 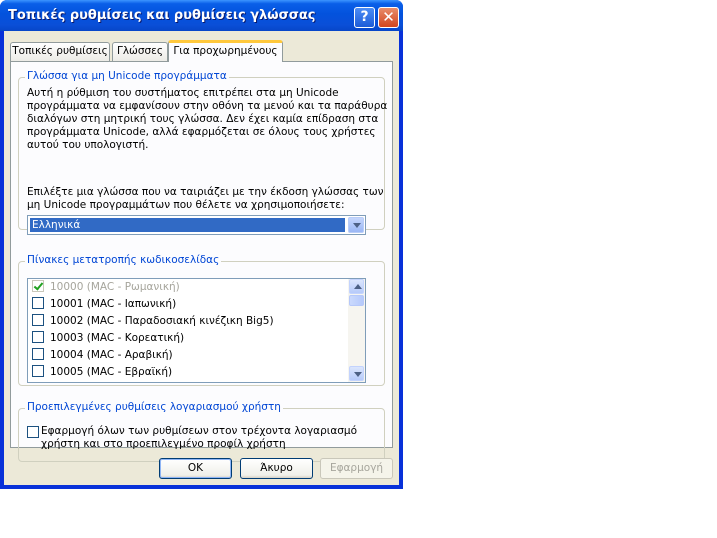 I want to click on scroll-thumb, so click(x=356, y=300).